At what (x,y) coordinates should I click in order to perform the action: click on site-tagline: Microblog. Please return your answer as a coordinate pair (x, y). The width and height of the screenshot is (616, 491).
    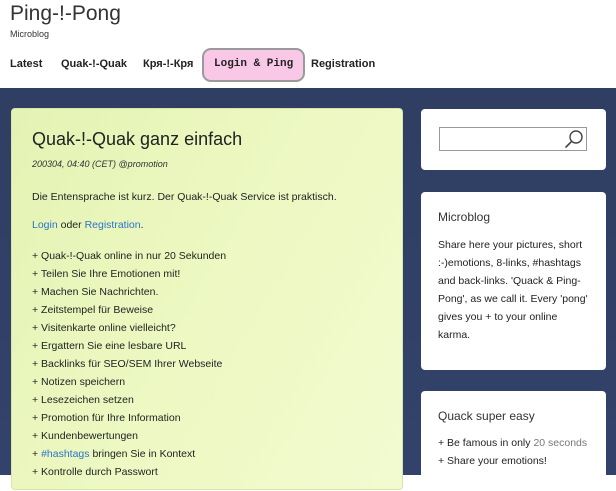
    Looking at the image, I should click on (30, 34).